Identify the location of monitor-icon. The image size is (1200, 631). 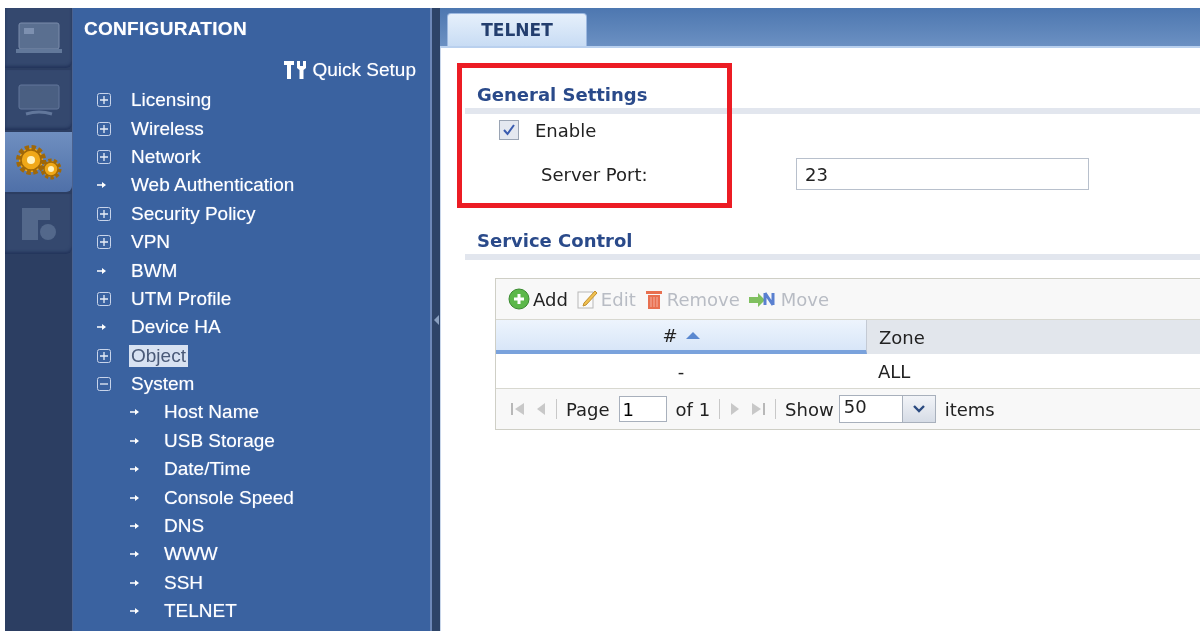
(38, 38).